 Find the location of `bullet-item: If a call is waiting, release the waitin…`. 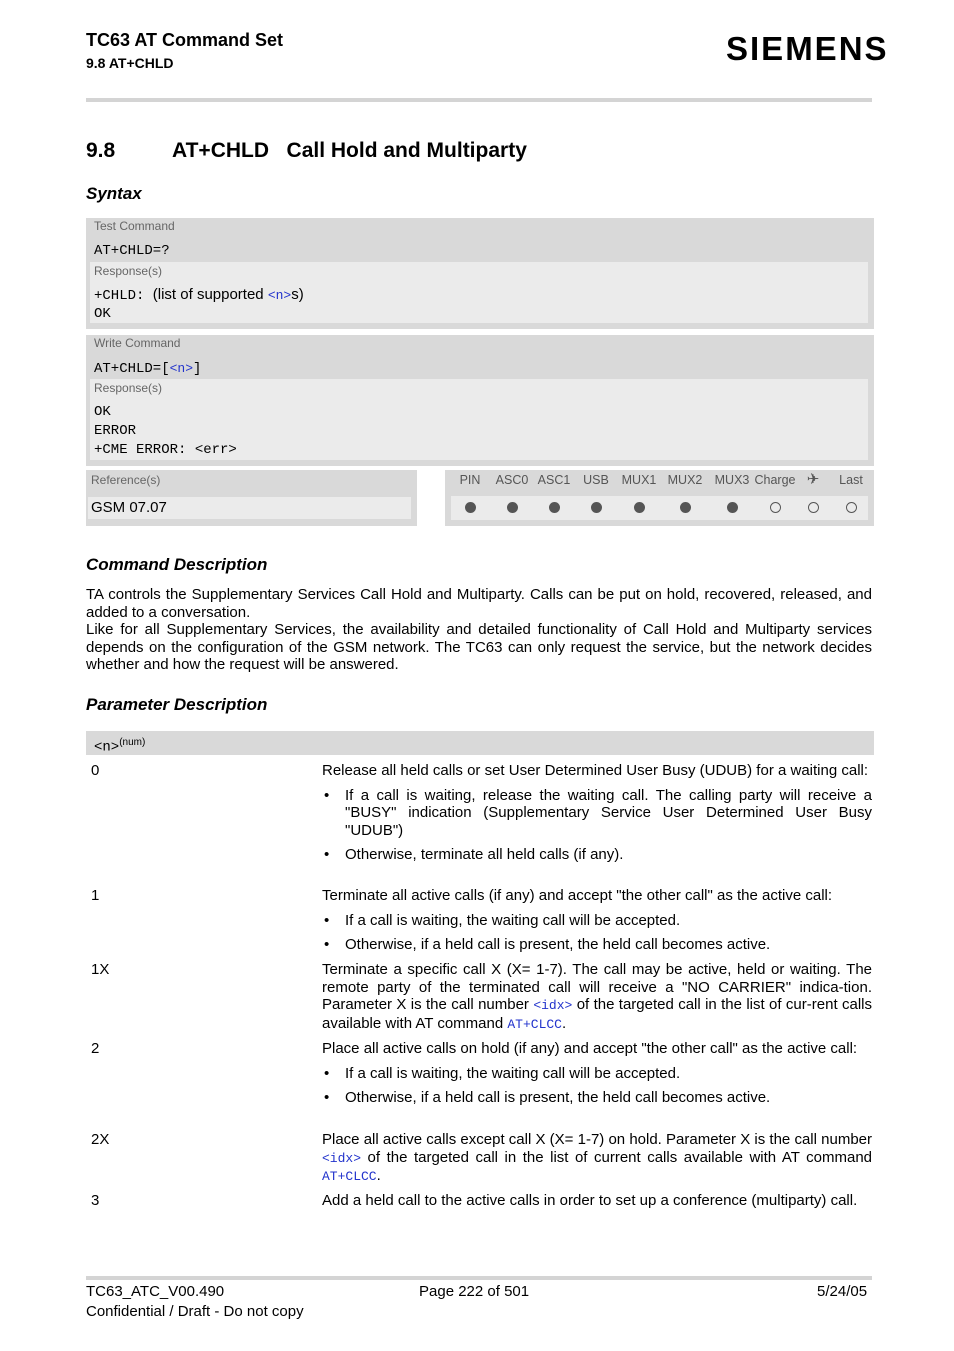

bullet-item: If a call is waiting, release the waitin… is located at coordinates (597, 813).